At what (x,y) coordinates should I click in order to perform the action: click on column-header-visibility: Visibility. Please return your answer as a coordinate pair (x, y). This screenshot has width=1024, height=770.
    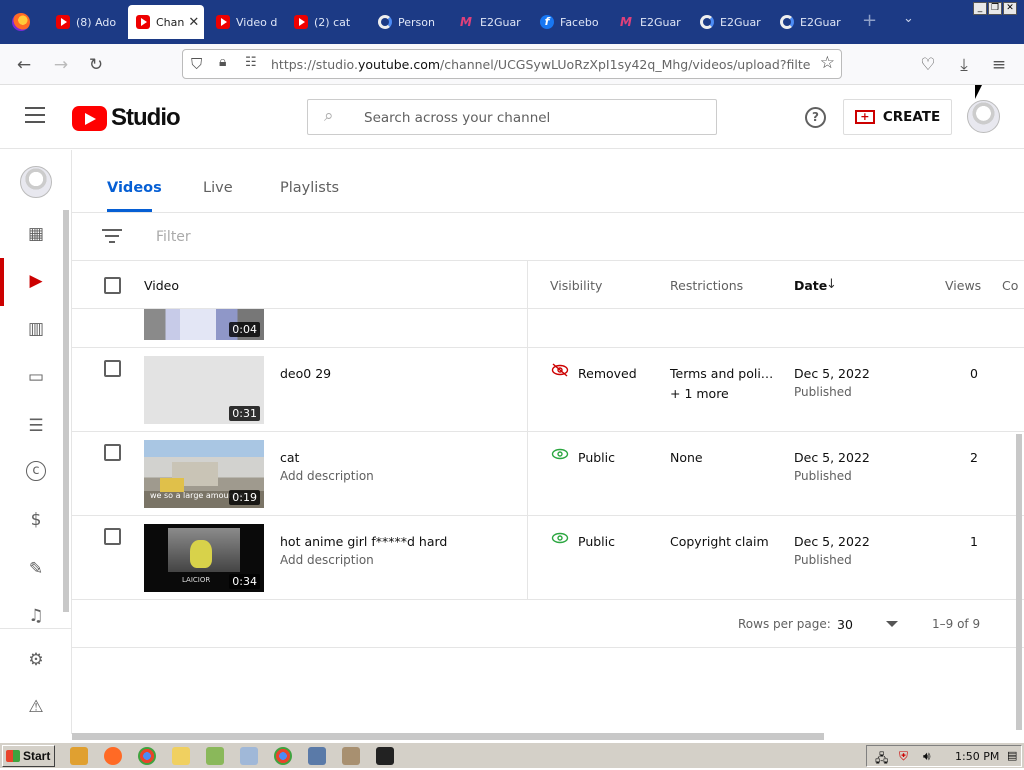
    Looking at the image, I should click on (576, 285).